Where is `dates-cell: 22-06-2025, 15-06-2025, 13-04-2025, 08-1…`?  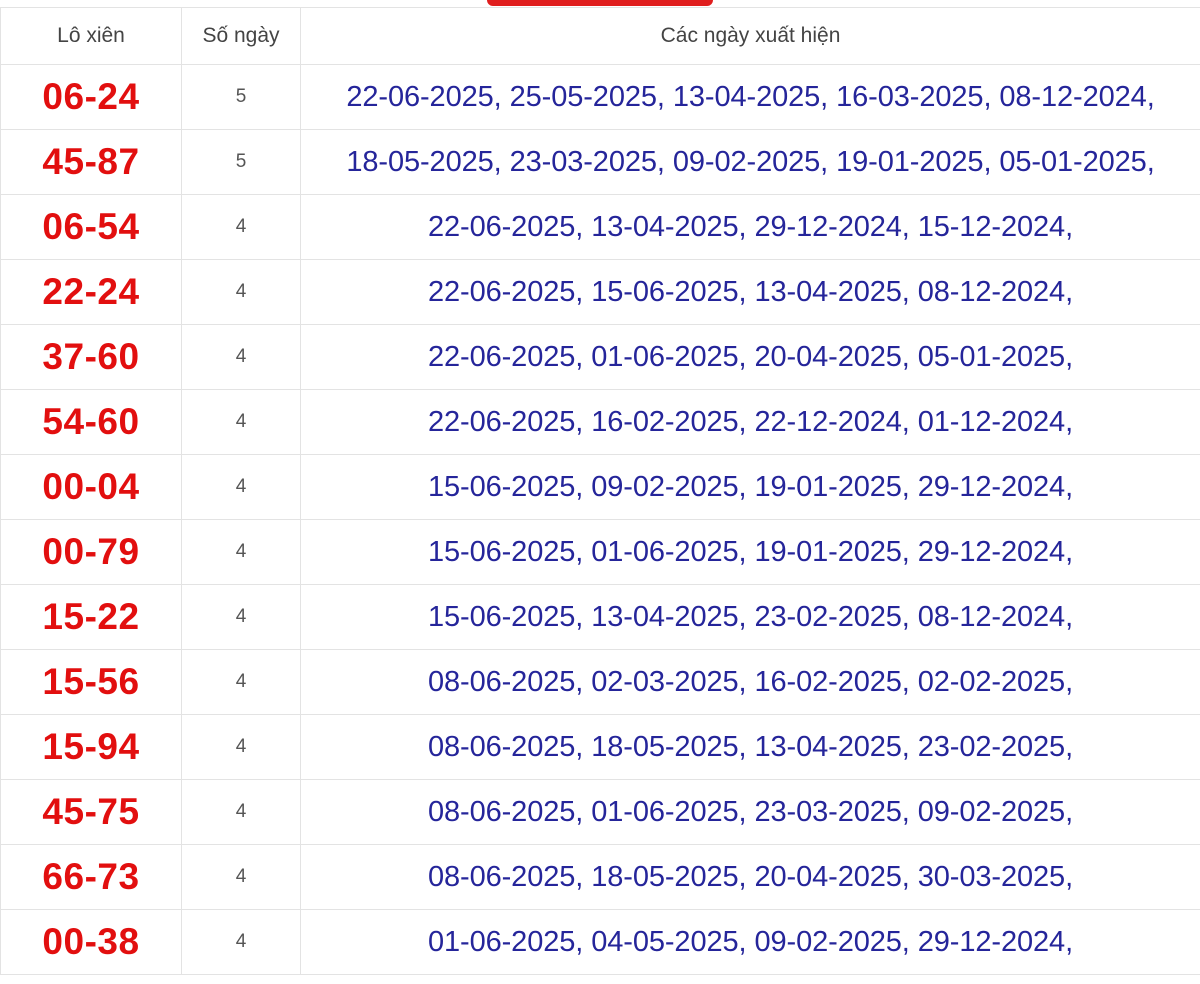
dates-cell: 22-06-2025, 15-06-2025, 13-04-2025, 08-1… is located at coordinates (750, 292).